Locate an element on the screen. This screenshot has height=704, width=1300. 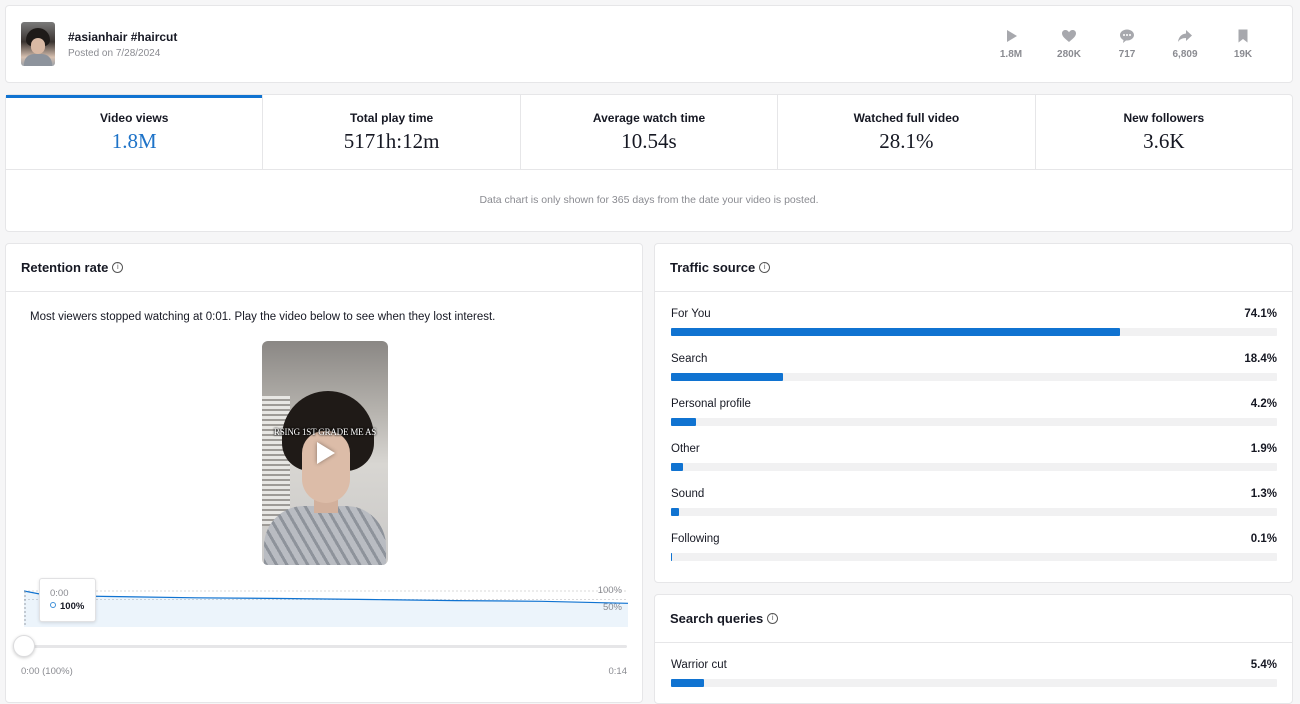
stat-saves: 19K is located at coordinates (1243, 44).